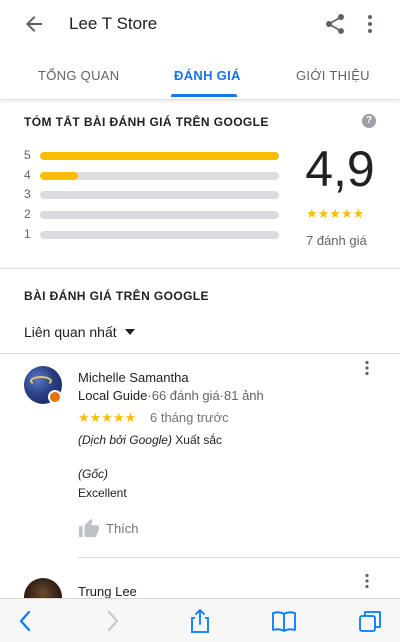 The image size is (400, 642). Describe the element at coordinates (336, 240) in the screenshot. I see `review-count: 7 đánh giá` at that location.